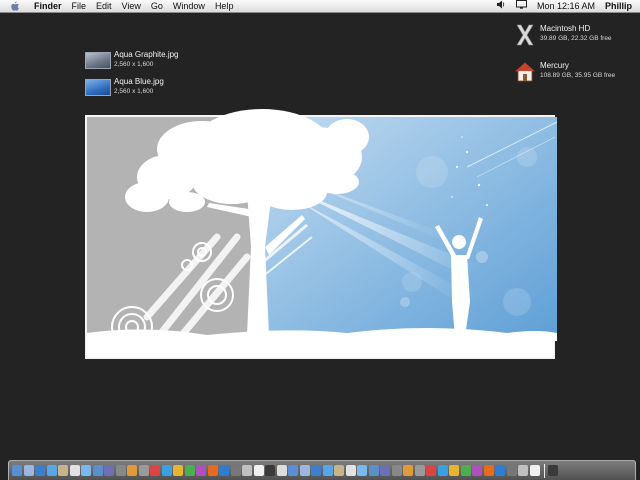 This screenshot has height=480, width=640. Describe the element at coordinates (525, 35) in the screenshot. I see `hard-disk-x-icon` at that location.